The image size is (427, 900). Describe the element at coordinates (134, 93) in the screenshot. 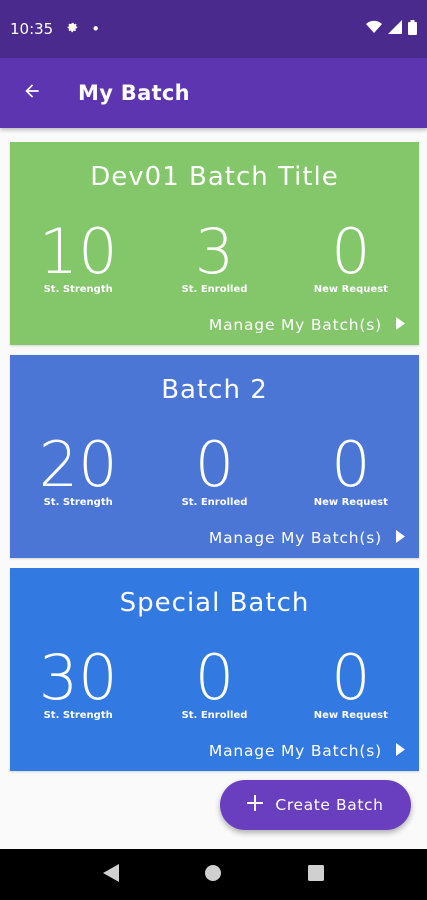

I see `page-title: My Batch` at that location.